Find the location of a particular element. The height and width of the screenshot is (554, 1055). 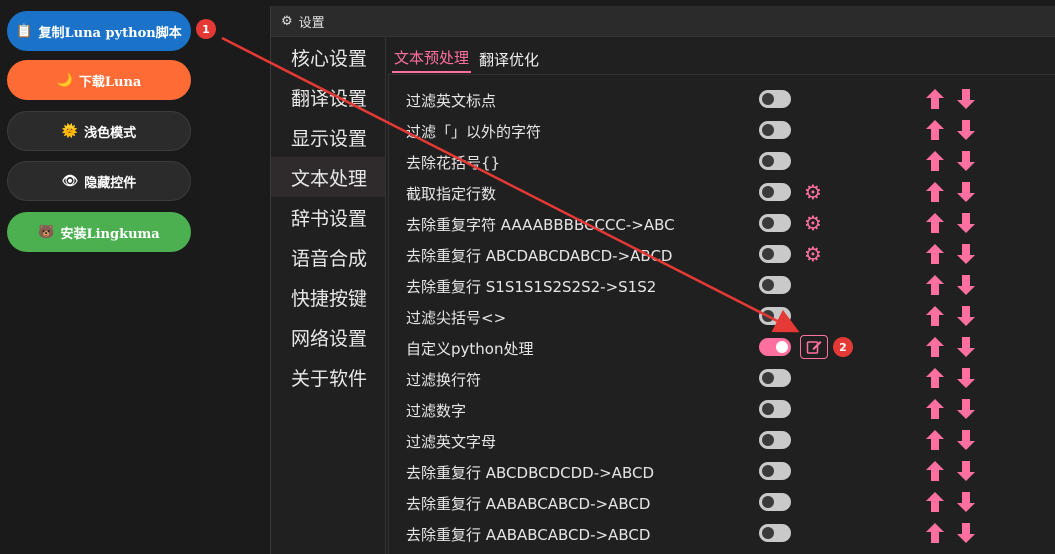

option-row: 去除重复字符 AAAABBBBCCCC->ABC ⚙ is located at coordinates (722, 223).